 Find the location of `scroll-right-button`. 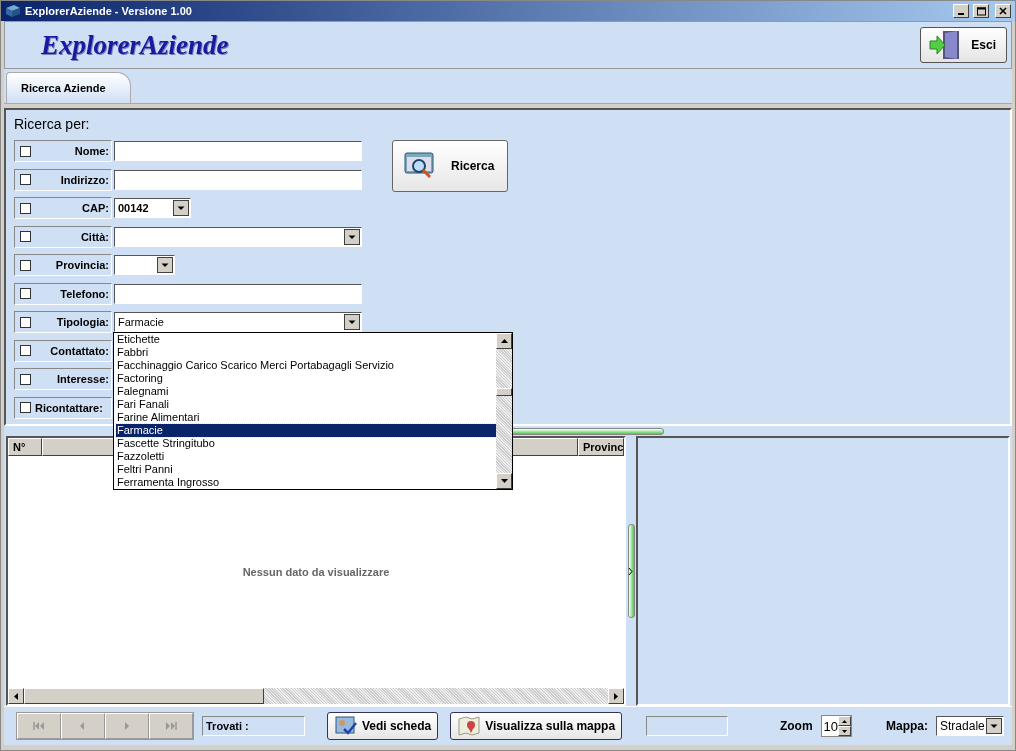

scroll-right-button is located at coordinates (616, 696).